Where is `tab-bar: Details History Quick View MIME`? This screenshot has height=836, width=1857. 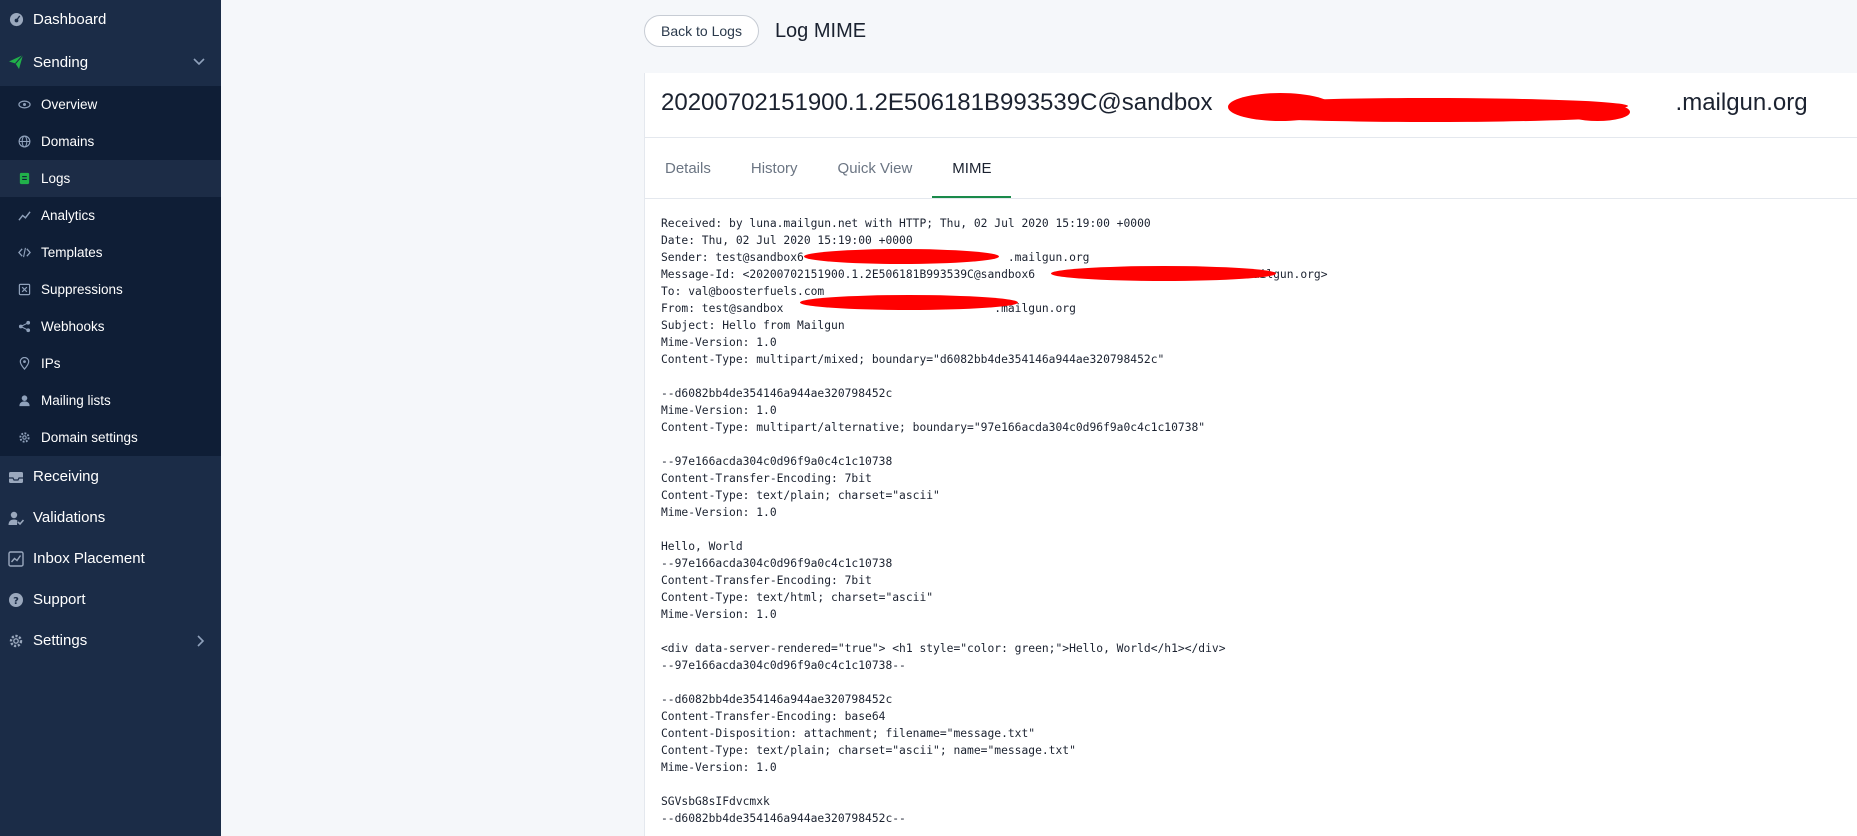 tab-bar: Details History Quick View MIME is located at coordinates (828, 168).